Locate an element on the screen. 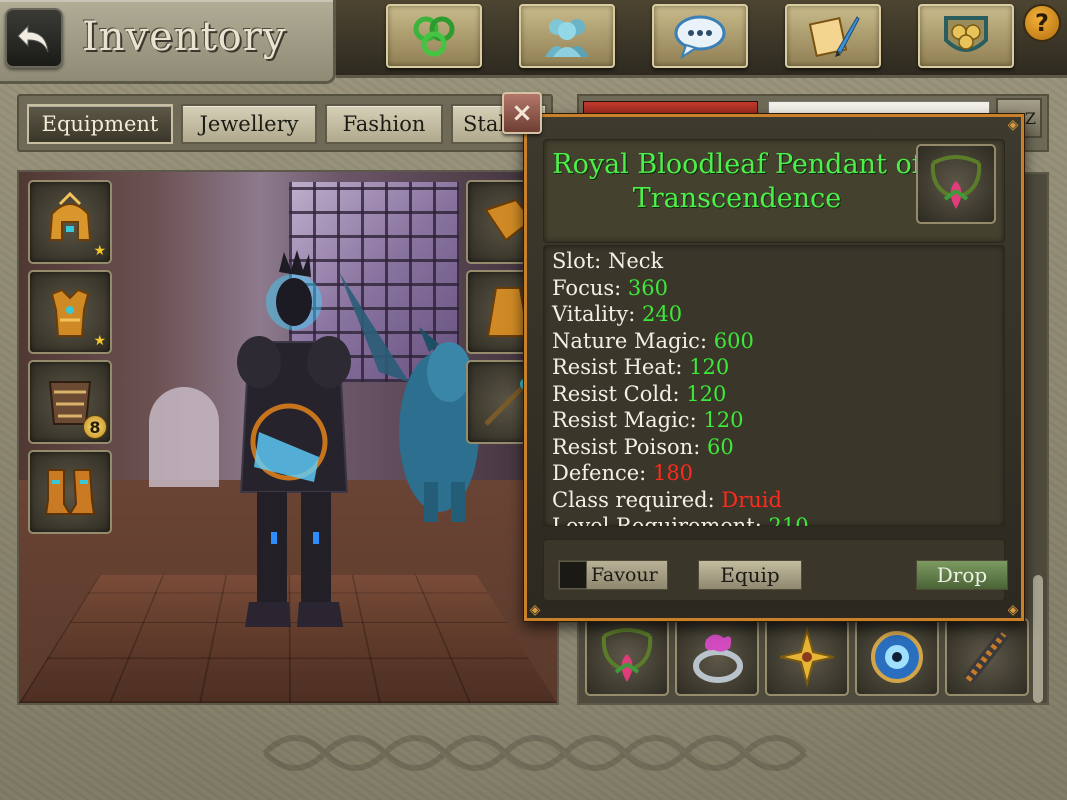 Image resolution: width=1067 pixels, height=800 pixels. favour-toggle: Favour is located at coordinates (613, 575).